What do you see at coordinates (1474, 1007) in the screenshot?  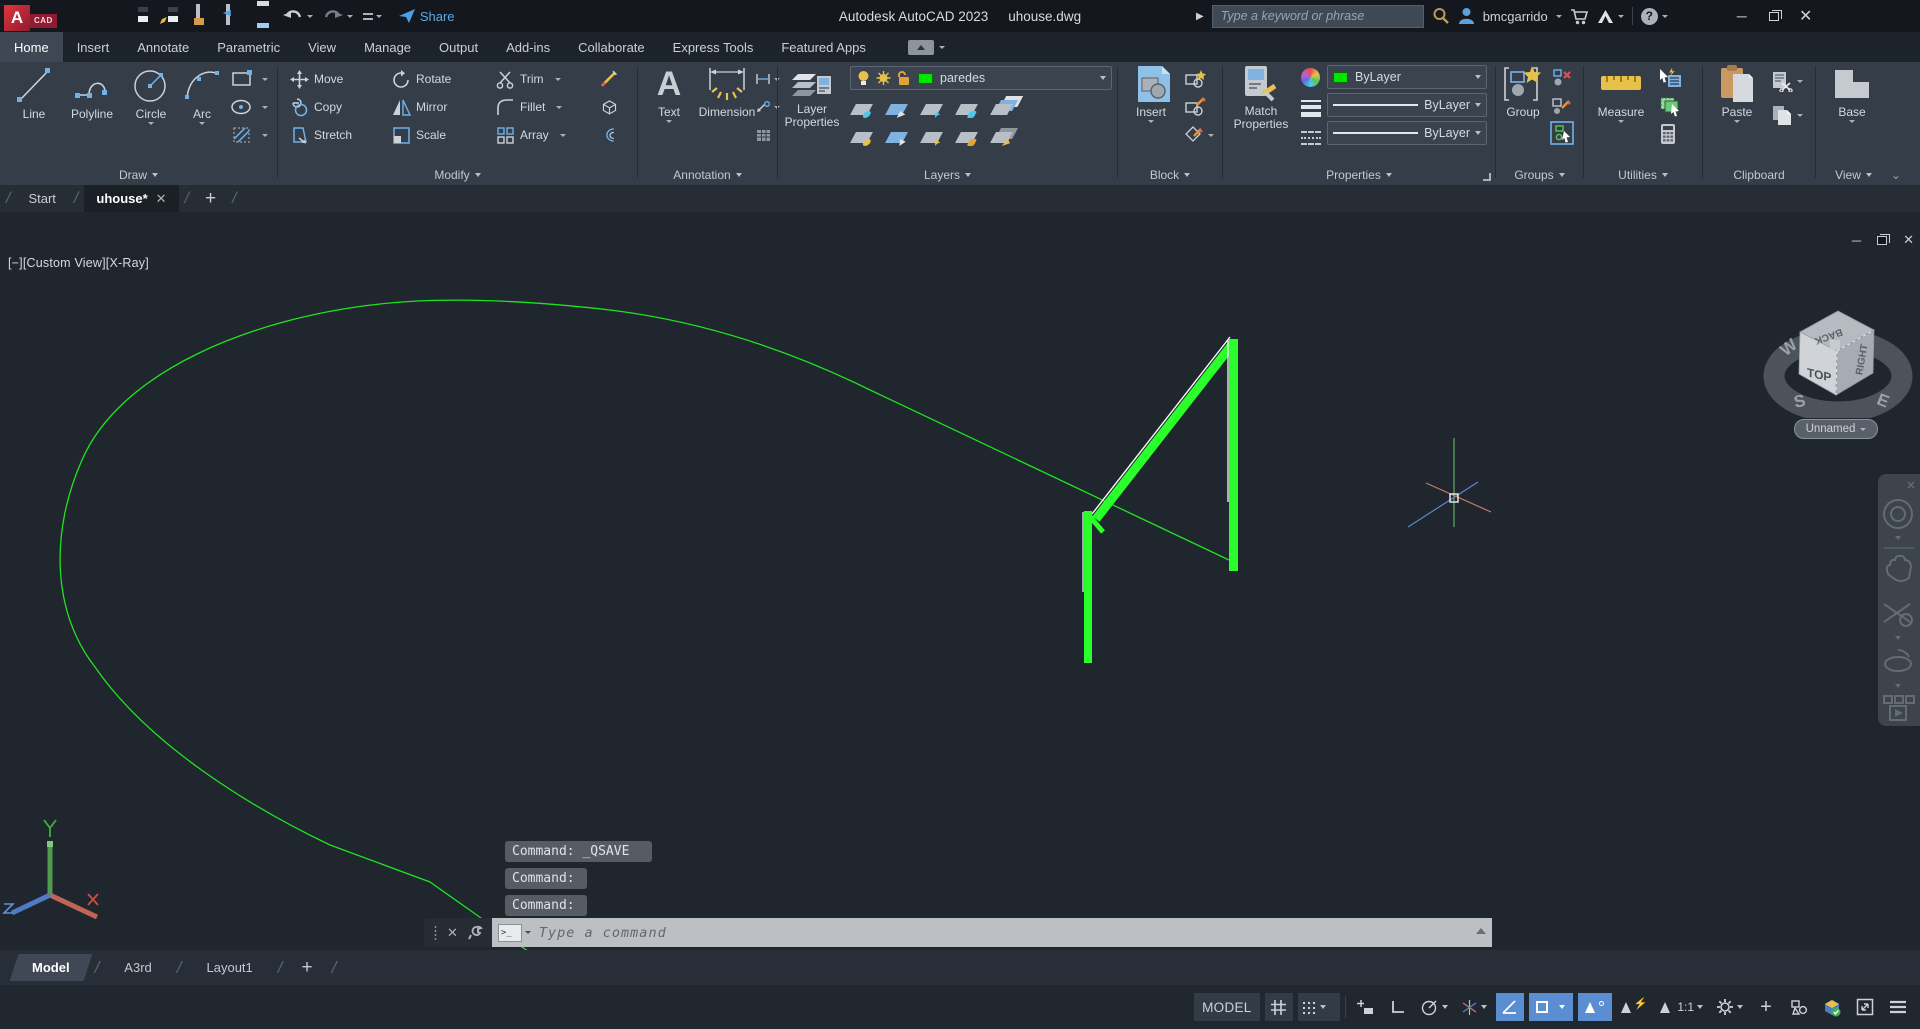 I see `isodraft-toggle` at bounding box center [1474, 1007].